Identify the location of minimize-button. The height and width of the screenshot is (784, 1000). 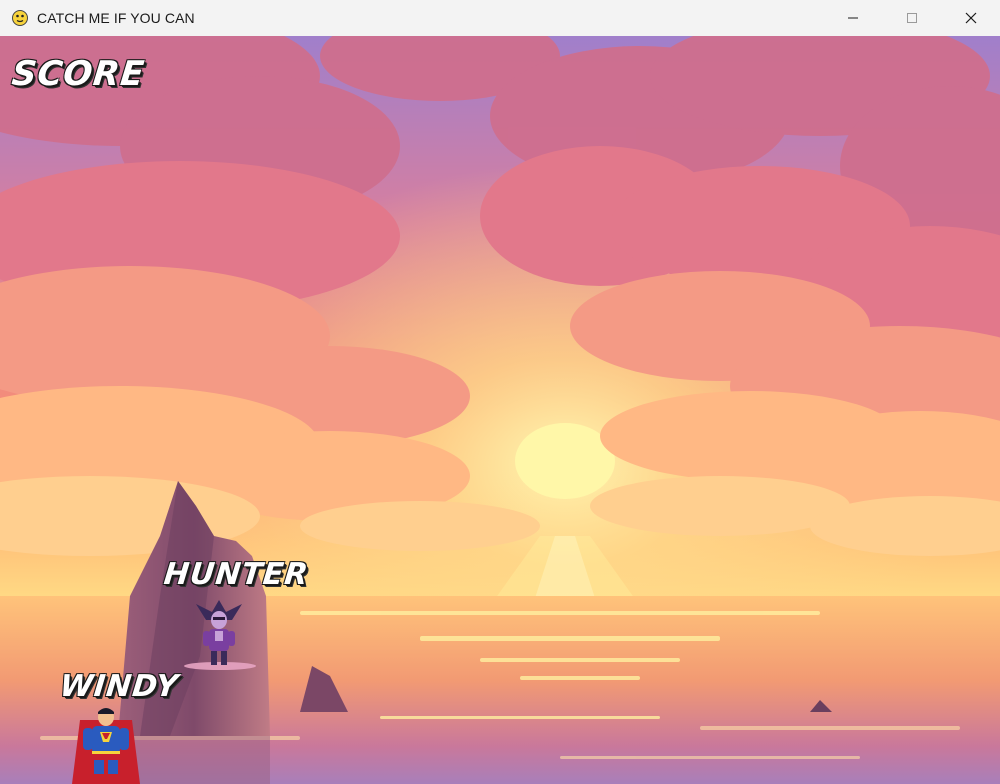
(852, 18).